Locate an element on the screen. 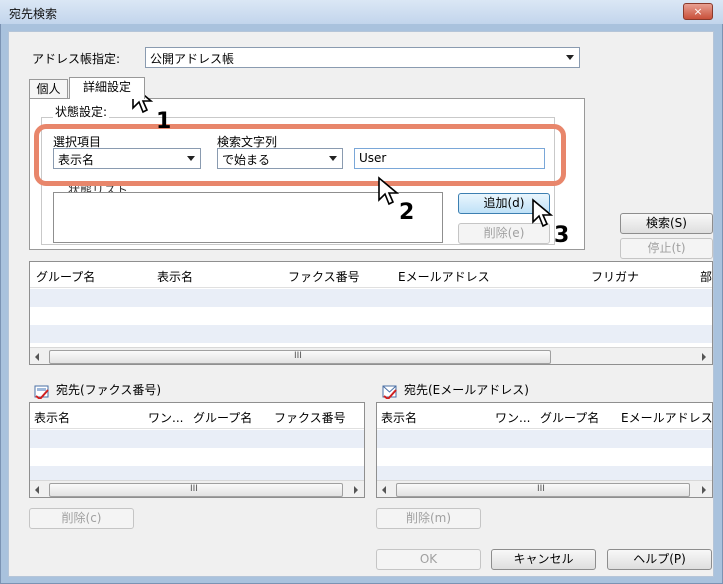 The width and height of the screenshot is (723, 584). stop-button: 停止(t) is located at coordinates (666, 248).